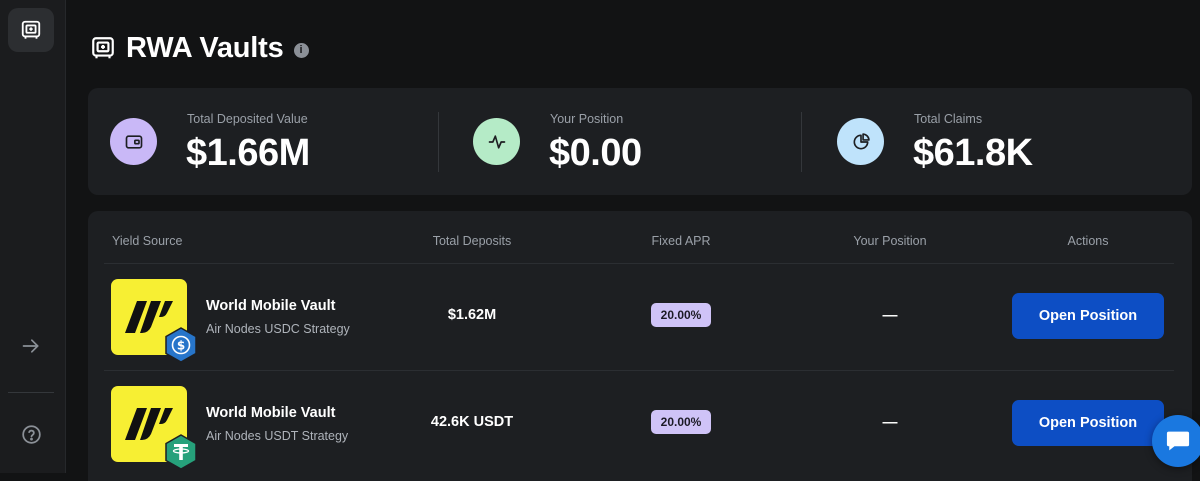  Describe the element at coordinates (277, 436) in the screenshot. I see `vault-strategy: Air Nodes USDT Strategy` at that location.